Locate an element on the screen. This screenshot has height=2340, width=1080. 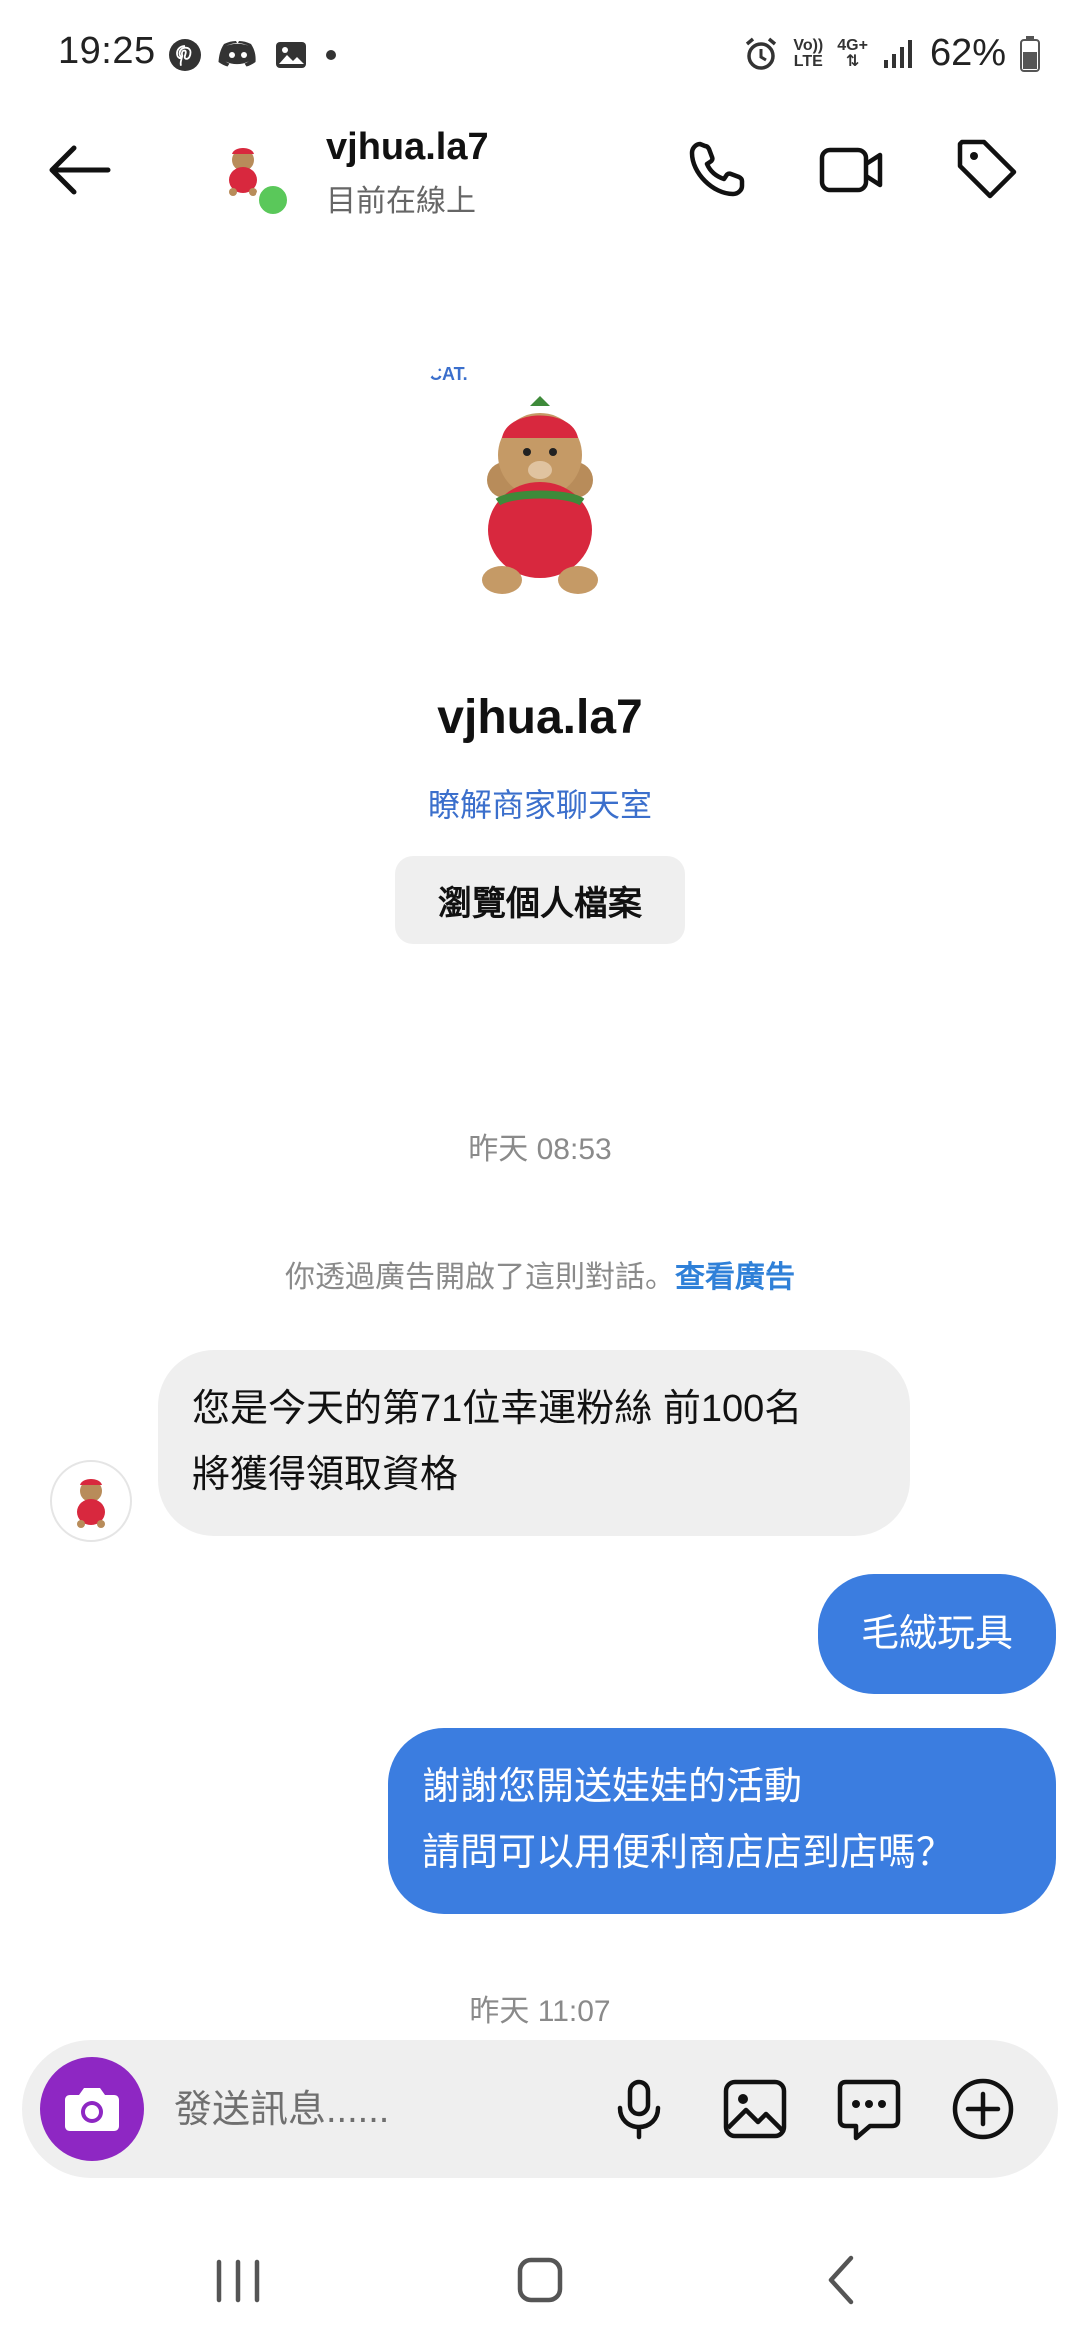
chat-header: vjhua.la7 目前在線上 is located at coordinates (540, 170).